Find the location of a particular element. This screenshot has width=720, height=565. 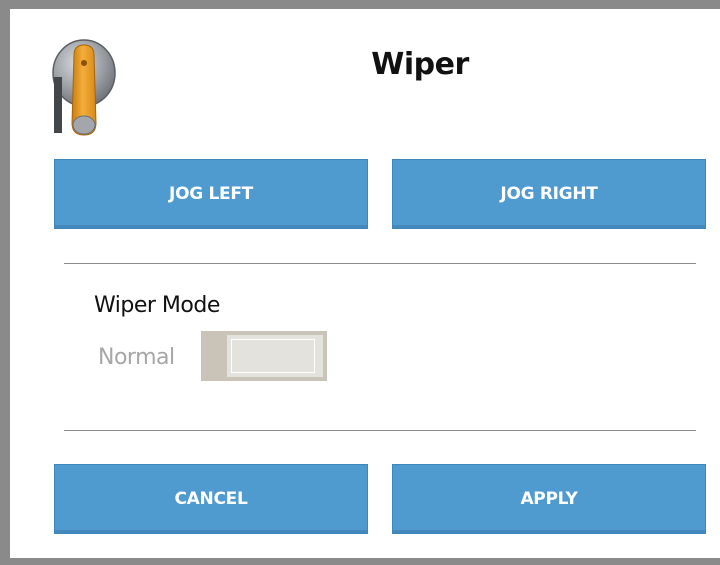

wiper-mode-label: Wiper Mode is located at coordinates (157, 305).